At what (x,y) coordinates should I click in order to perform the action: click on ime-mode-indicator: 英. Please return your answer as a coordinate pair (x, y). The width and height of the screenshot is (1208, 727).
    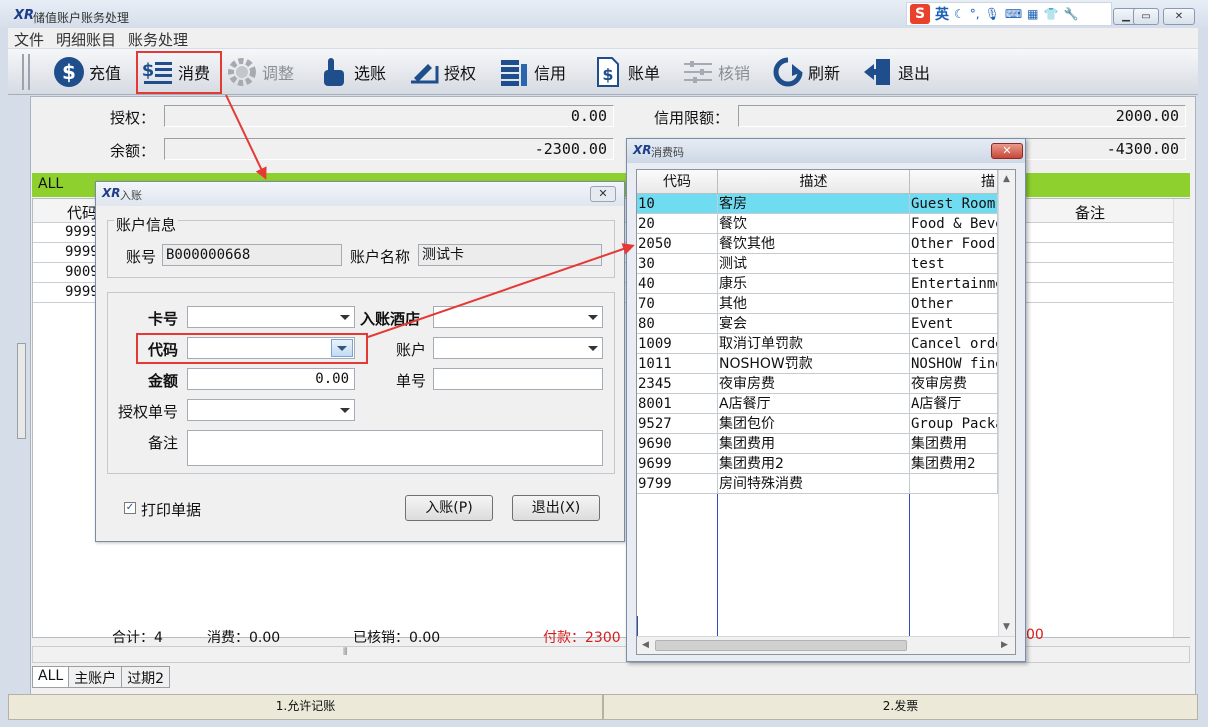
    Looking at the image, I should click on (942, 14).